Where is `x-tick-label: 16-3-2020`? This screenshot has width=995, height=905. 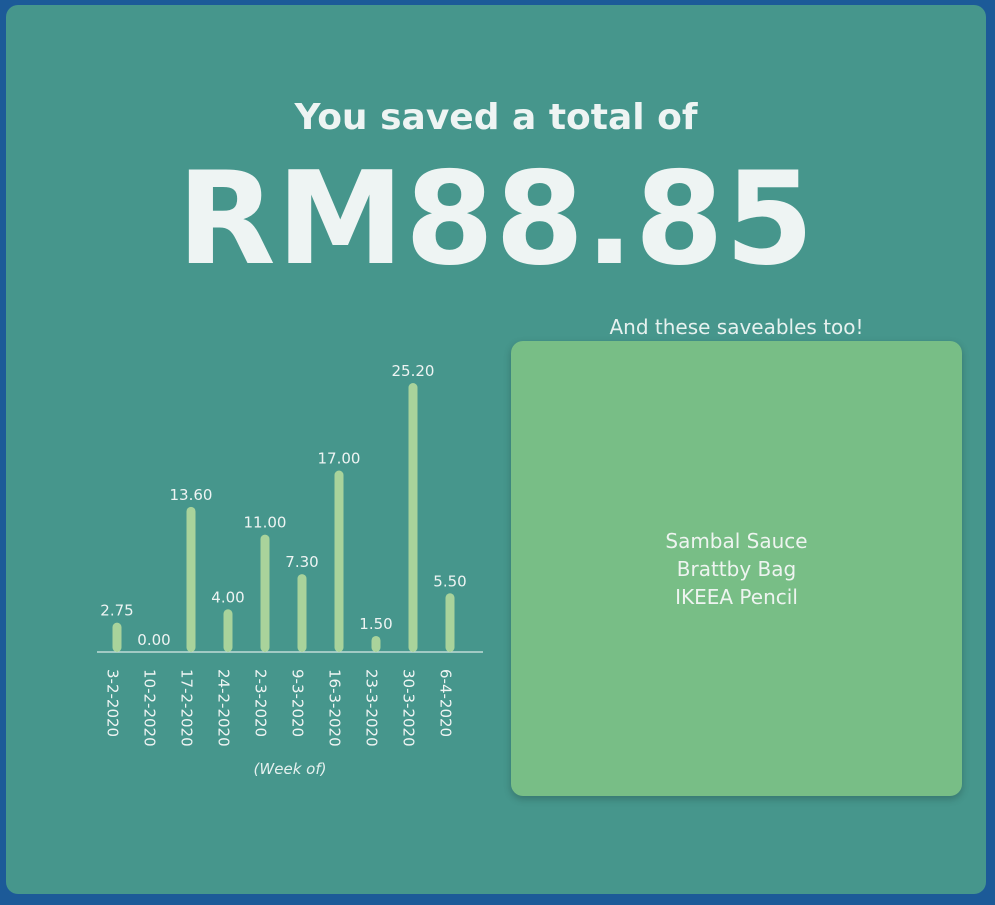 x-tick-label: 16-3-2020 is located at coordinates (335, 708).